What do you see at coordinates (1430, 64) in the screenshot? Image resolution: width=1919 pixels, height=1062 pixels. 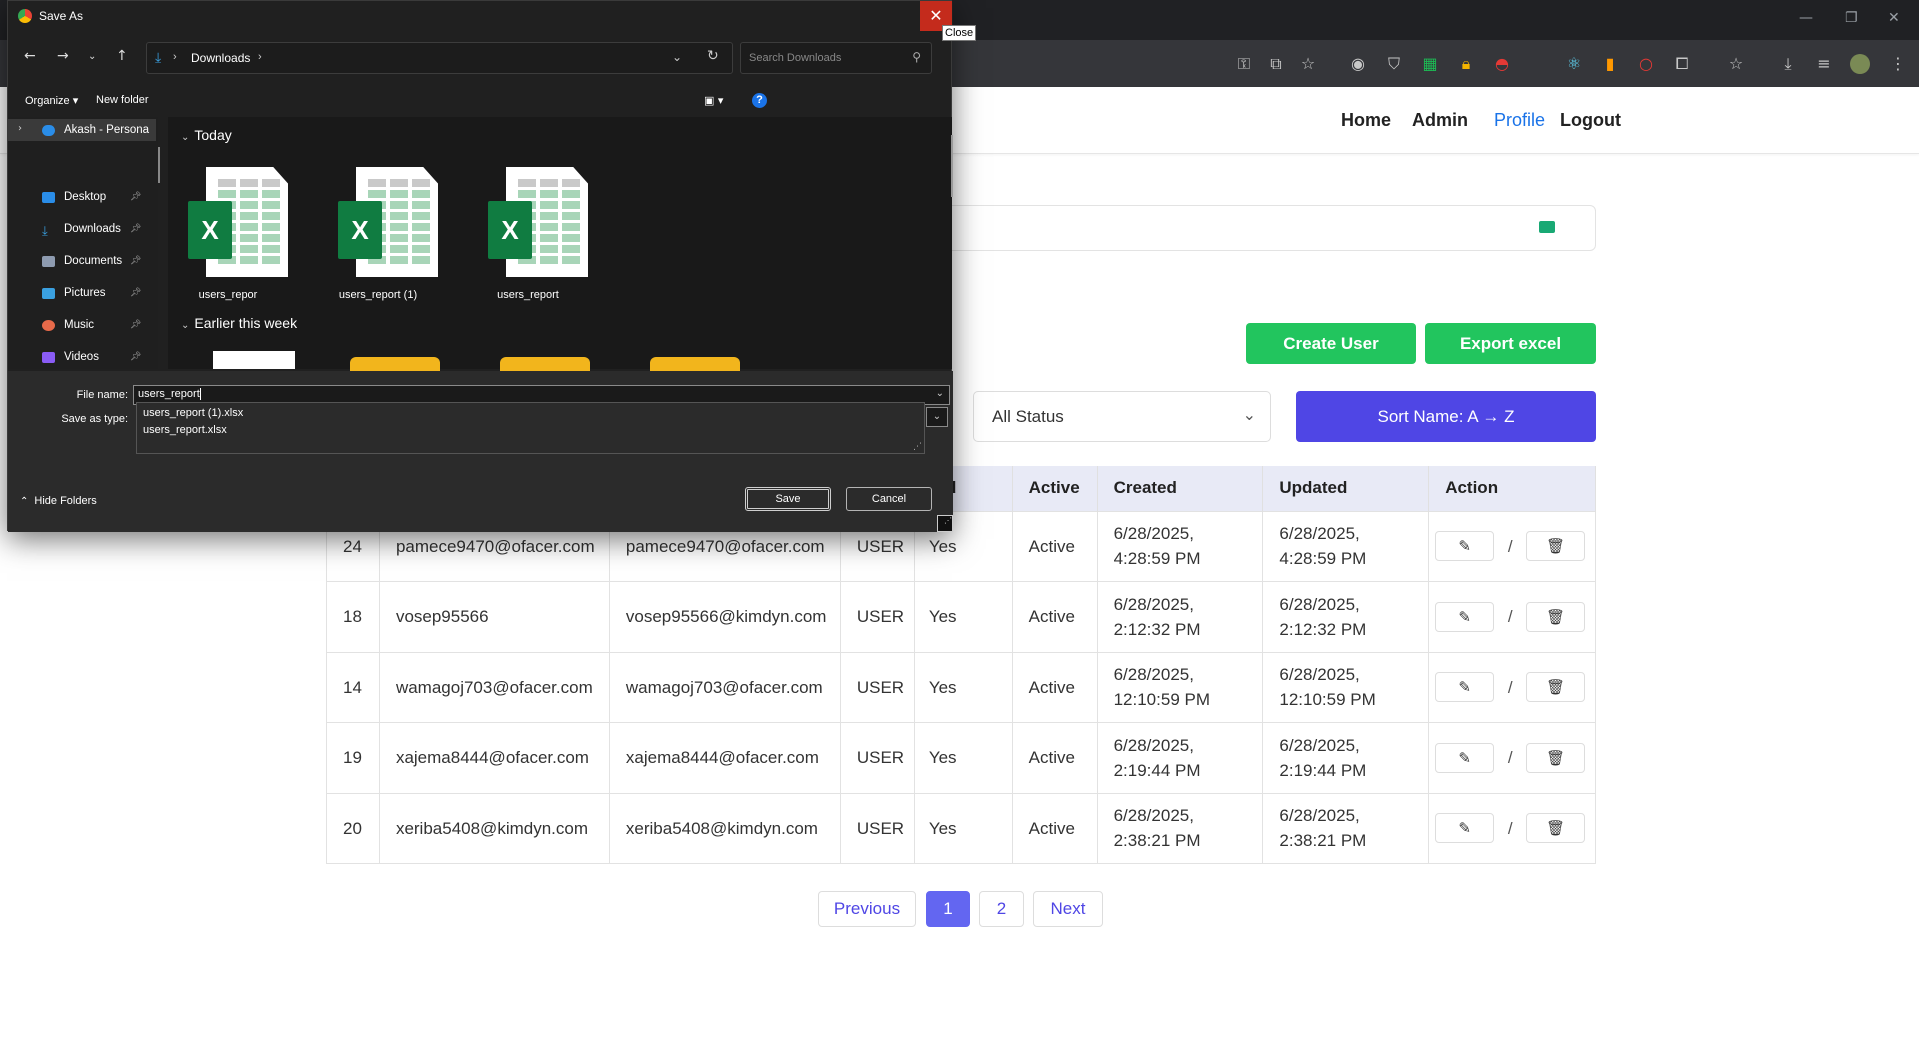 I see `sheet-icon: ▦` at bounding box center [1430, 64].